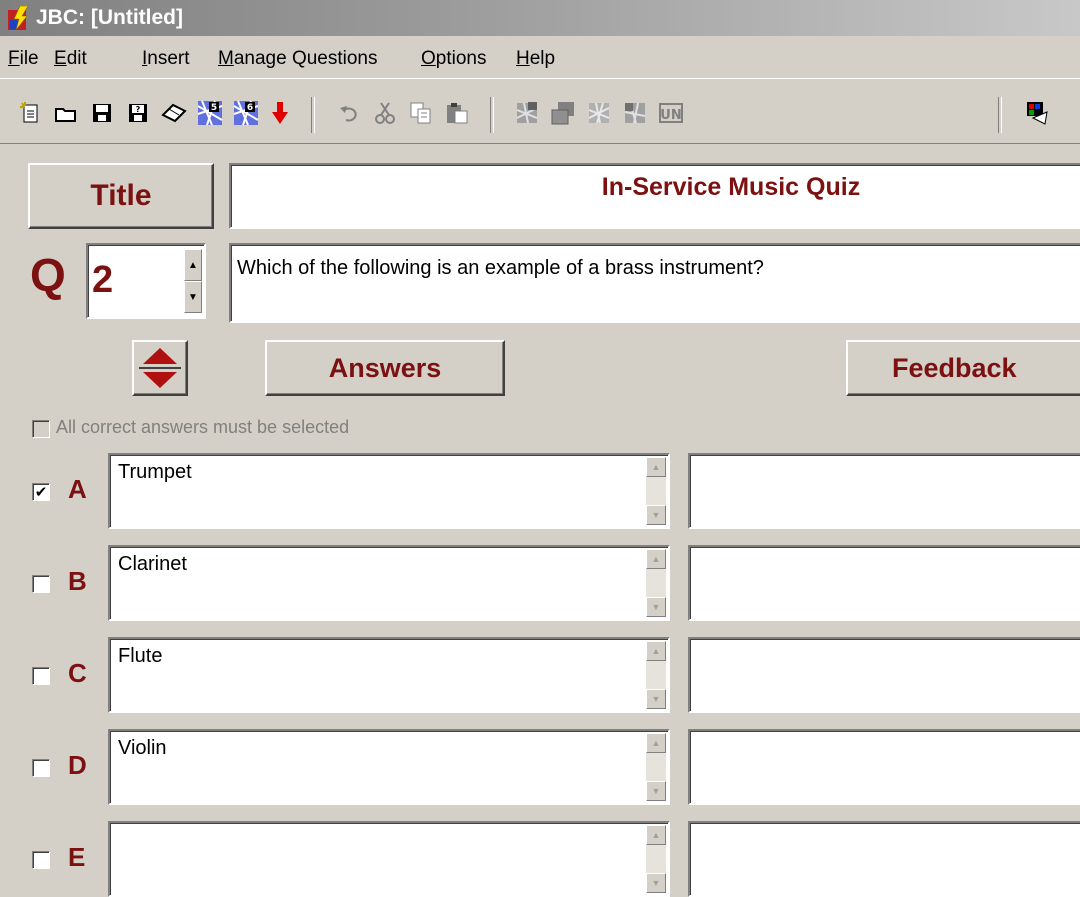  Describe the element at coordinates (140, 656) in the screenshot. I see `answer-text: Flute` at that location.